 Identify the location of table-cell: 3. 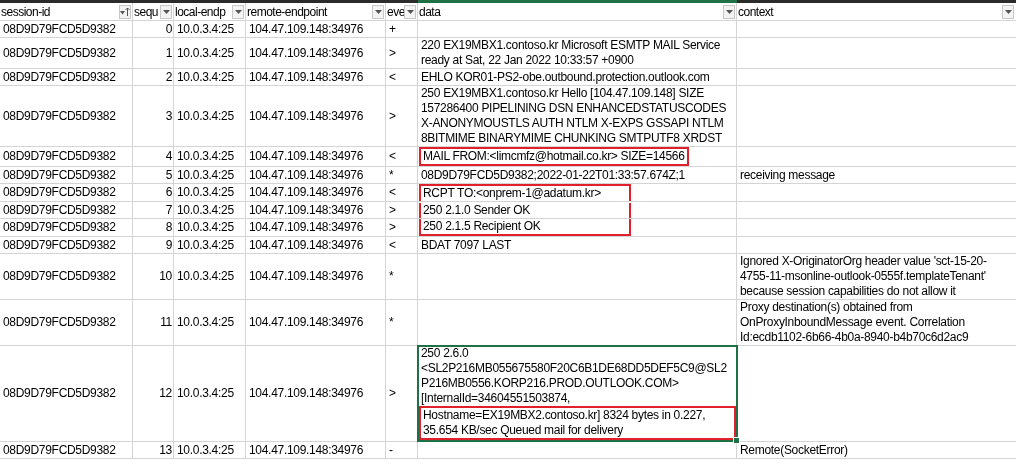
(168, 116).